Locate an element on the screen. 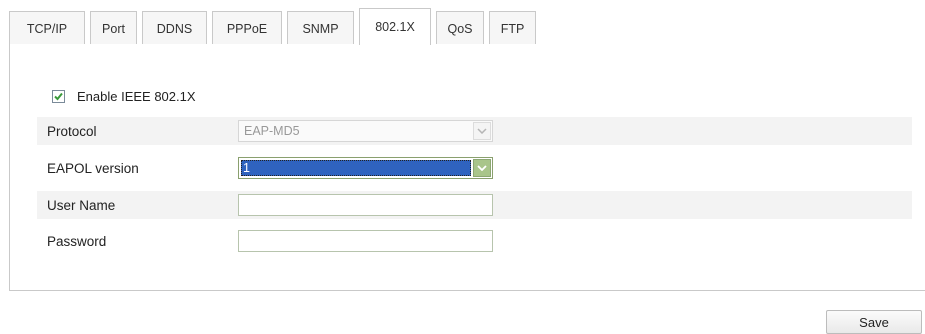 This screenshot has height=334, width=925. enable-8021x-checkbox is located at coordinates (58, 96).